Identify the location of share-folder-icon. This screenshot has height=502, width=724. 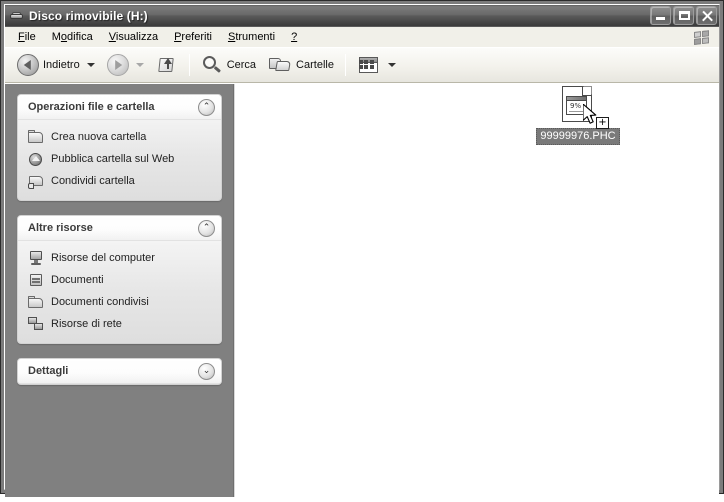
(36, 181).